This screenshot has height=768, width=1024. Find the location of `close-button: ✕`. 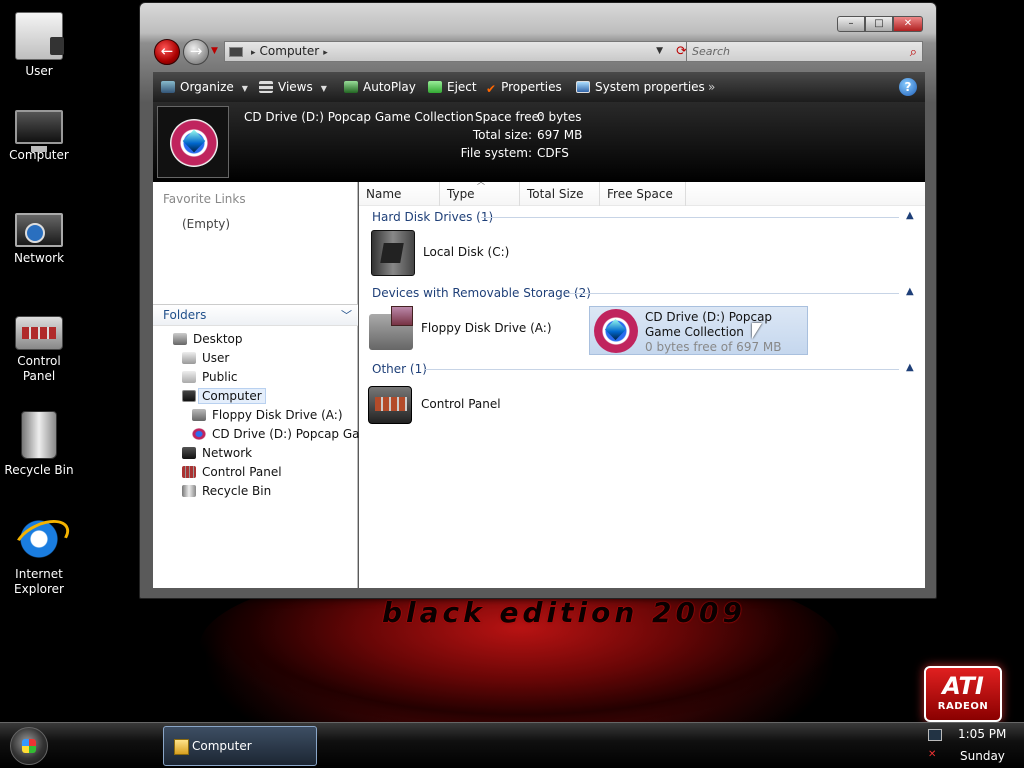

close-button: ✕ is located at coordinates (908, 24).